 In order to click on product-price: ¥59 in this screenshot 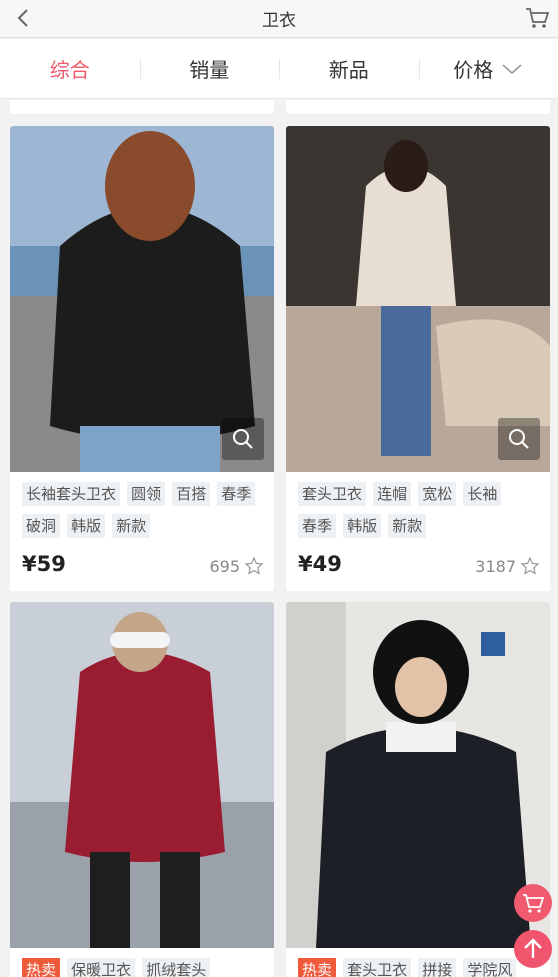, I will do `click(44, 564)`.